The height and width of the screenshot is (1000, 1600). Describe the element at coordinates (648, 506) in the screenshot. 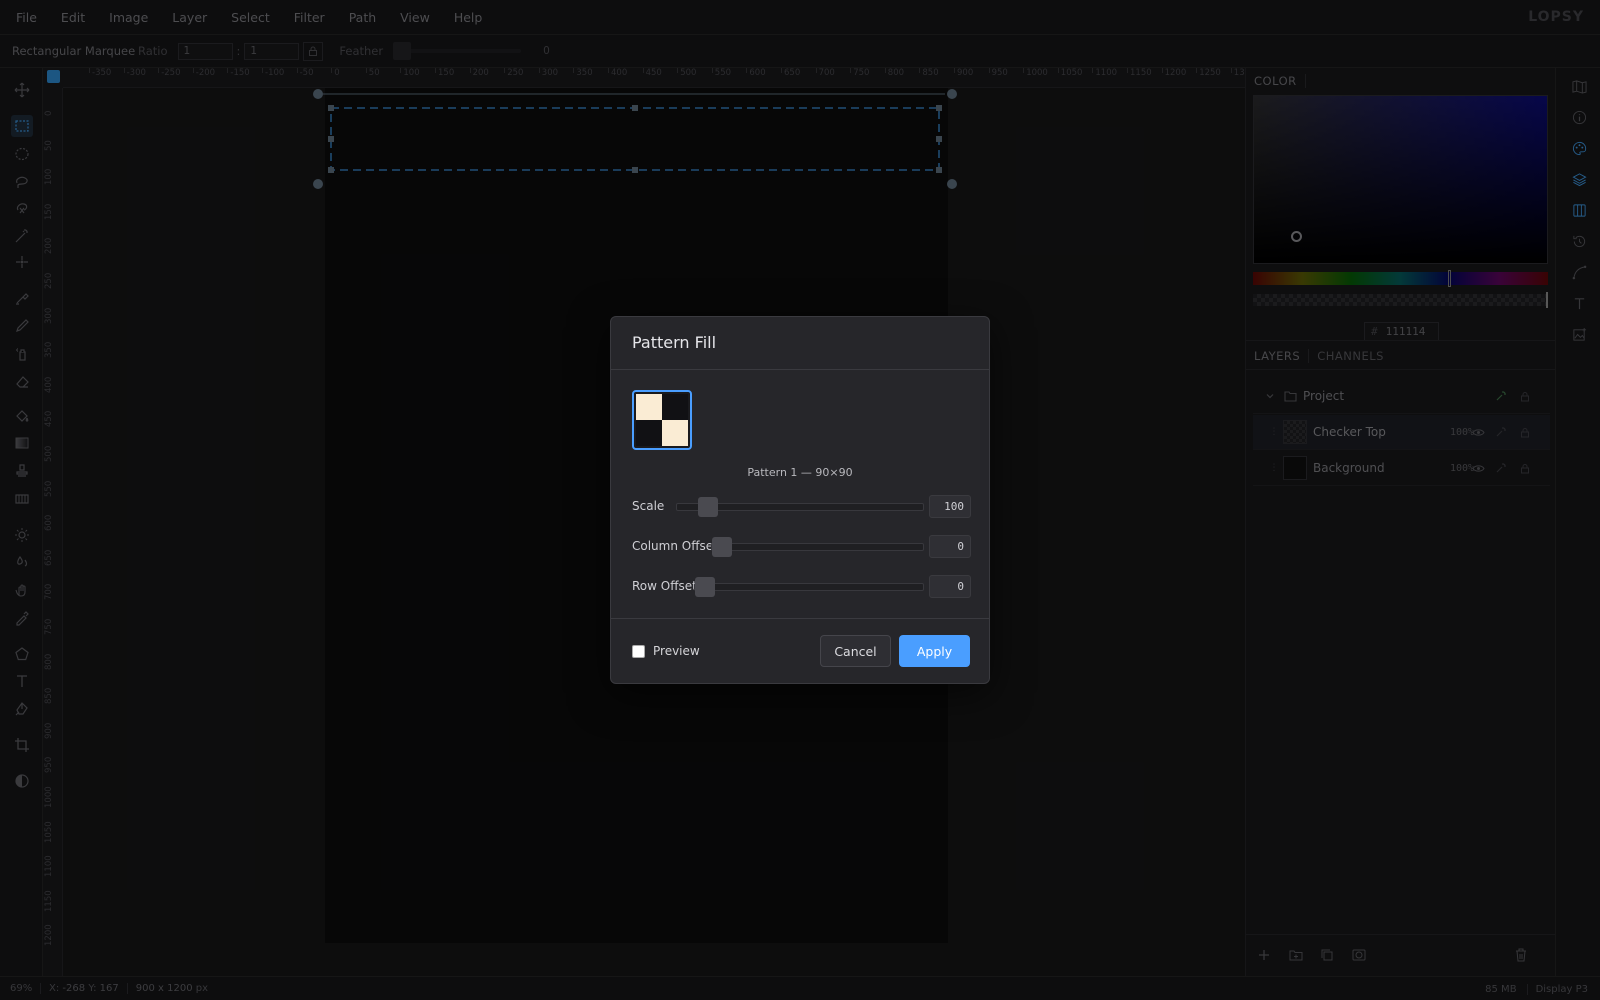

I see `scale-label: Scale` at that location.